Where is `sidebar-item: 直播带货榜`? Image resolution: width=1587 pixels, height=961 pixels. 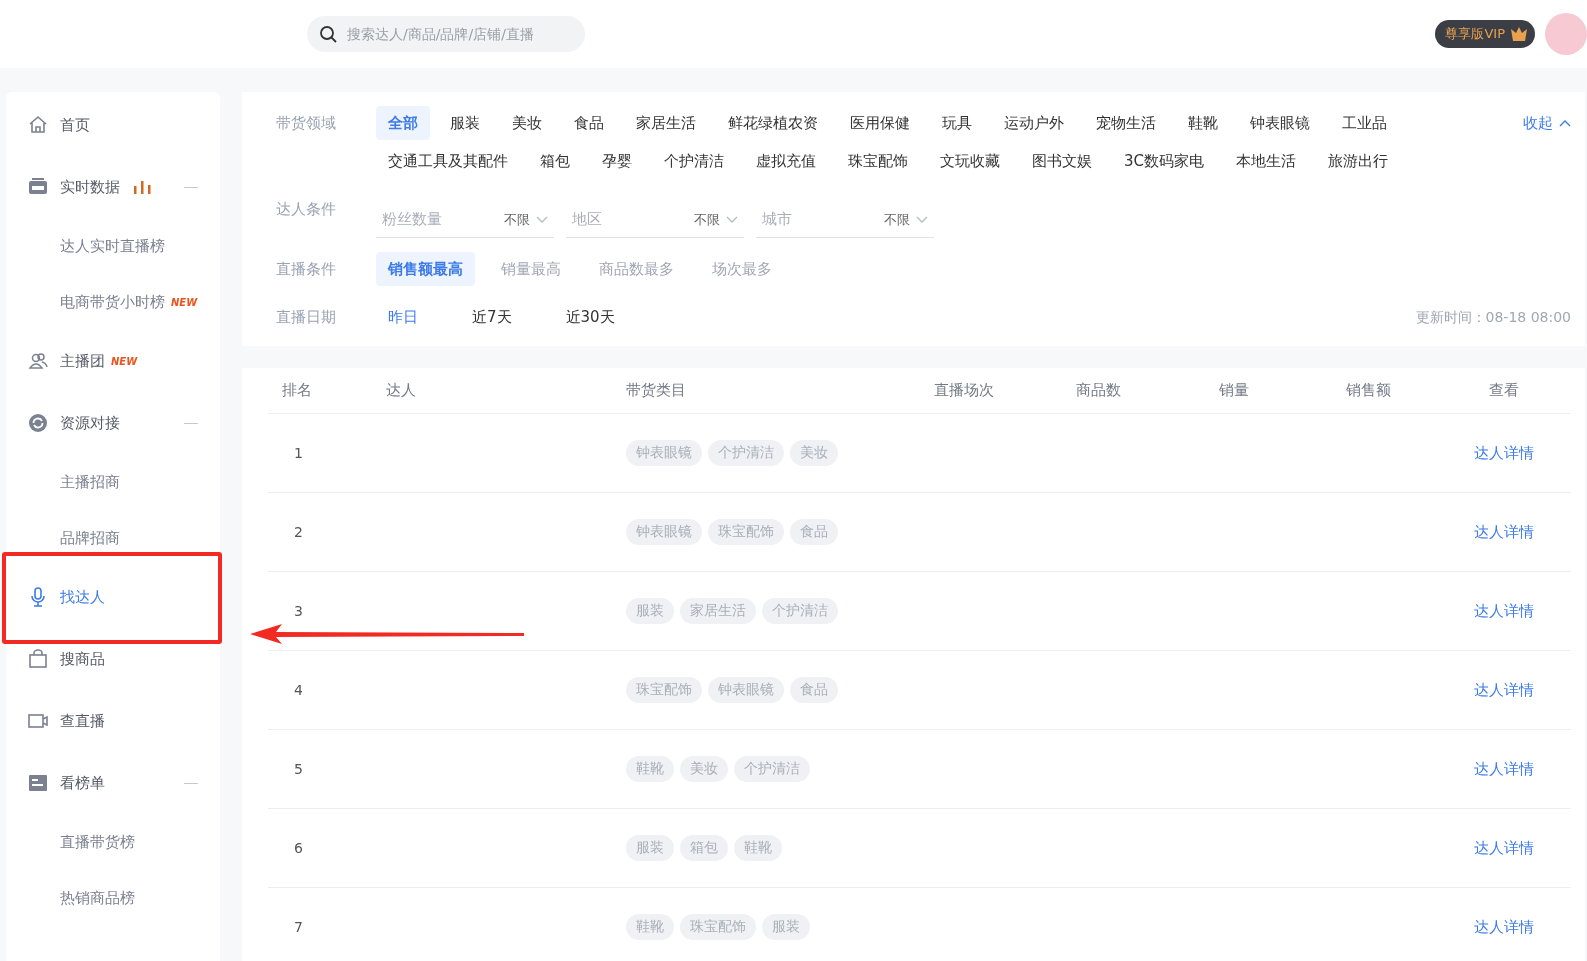
sidebar-item: 直播带货榜 is located at coordinates (113, 842).